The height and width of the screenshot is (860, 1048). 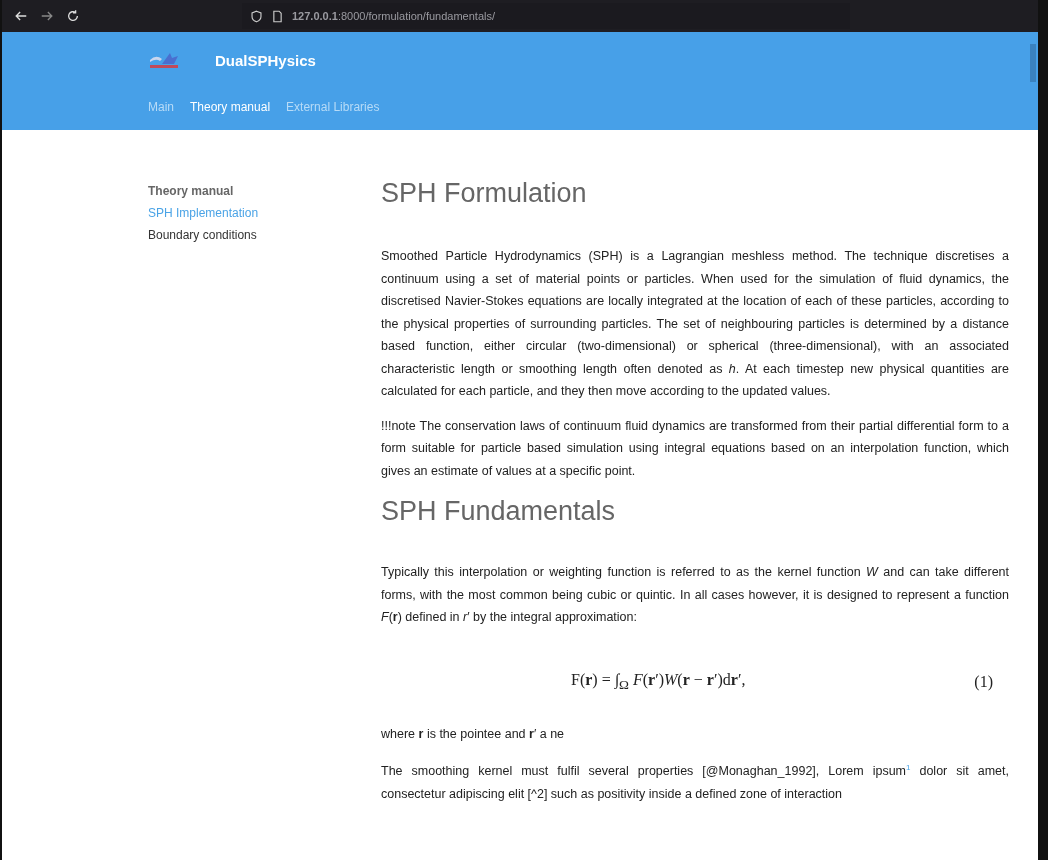 What do you see at coordinates (47, 16) in the screenshot?
I see `forward-arrow-icon` at bounding box center [47, 16].